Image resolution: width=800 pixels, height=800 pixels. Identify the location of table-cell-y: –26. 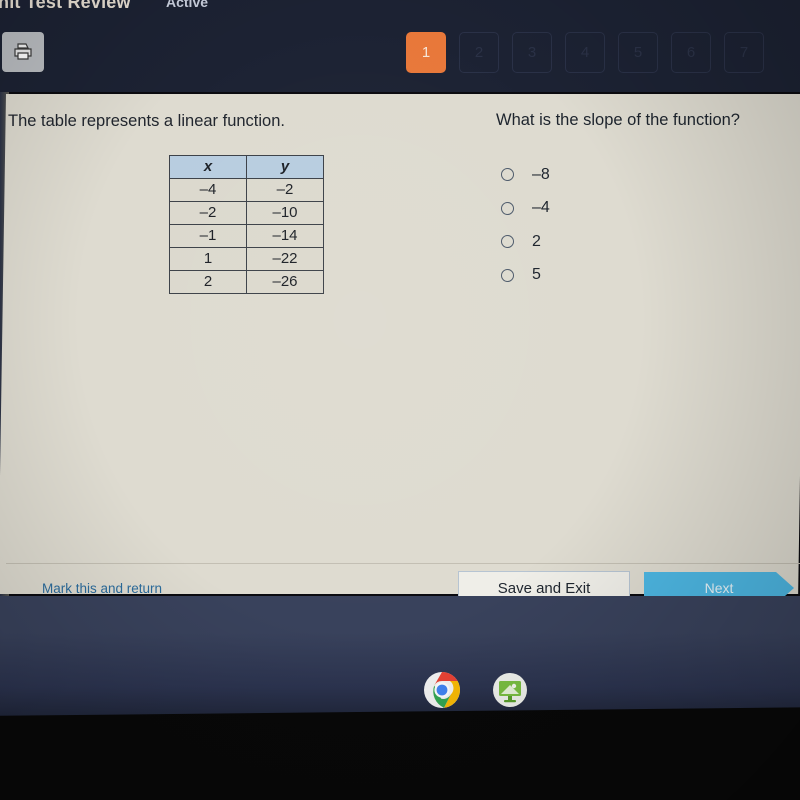
(285, 282).